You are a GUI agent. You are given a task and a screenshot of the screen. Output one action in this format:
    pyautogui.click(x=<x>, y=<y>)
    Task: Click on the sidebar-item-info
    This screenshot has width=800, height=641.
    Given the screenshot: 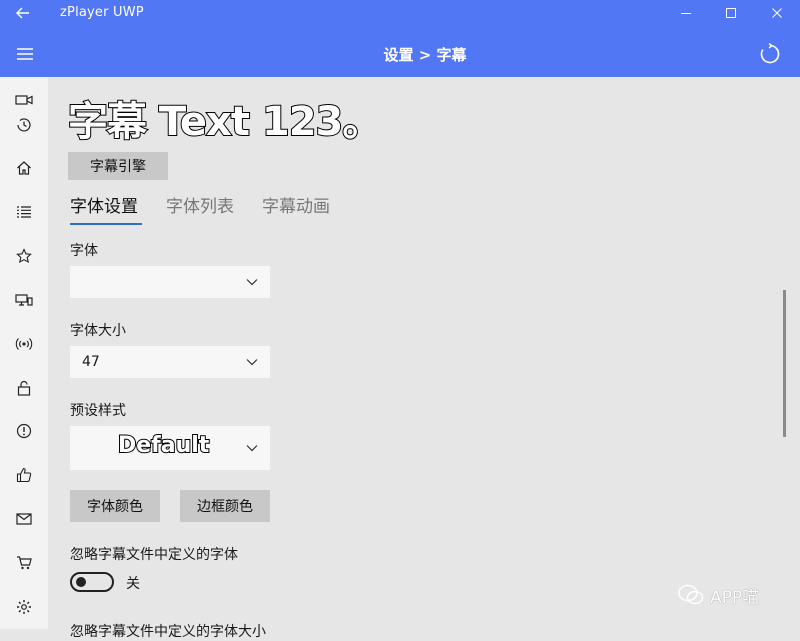 What is the action you would take?
    pyautogui.click(x=24, y=431)
    